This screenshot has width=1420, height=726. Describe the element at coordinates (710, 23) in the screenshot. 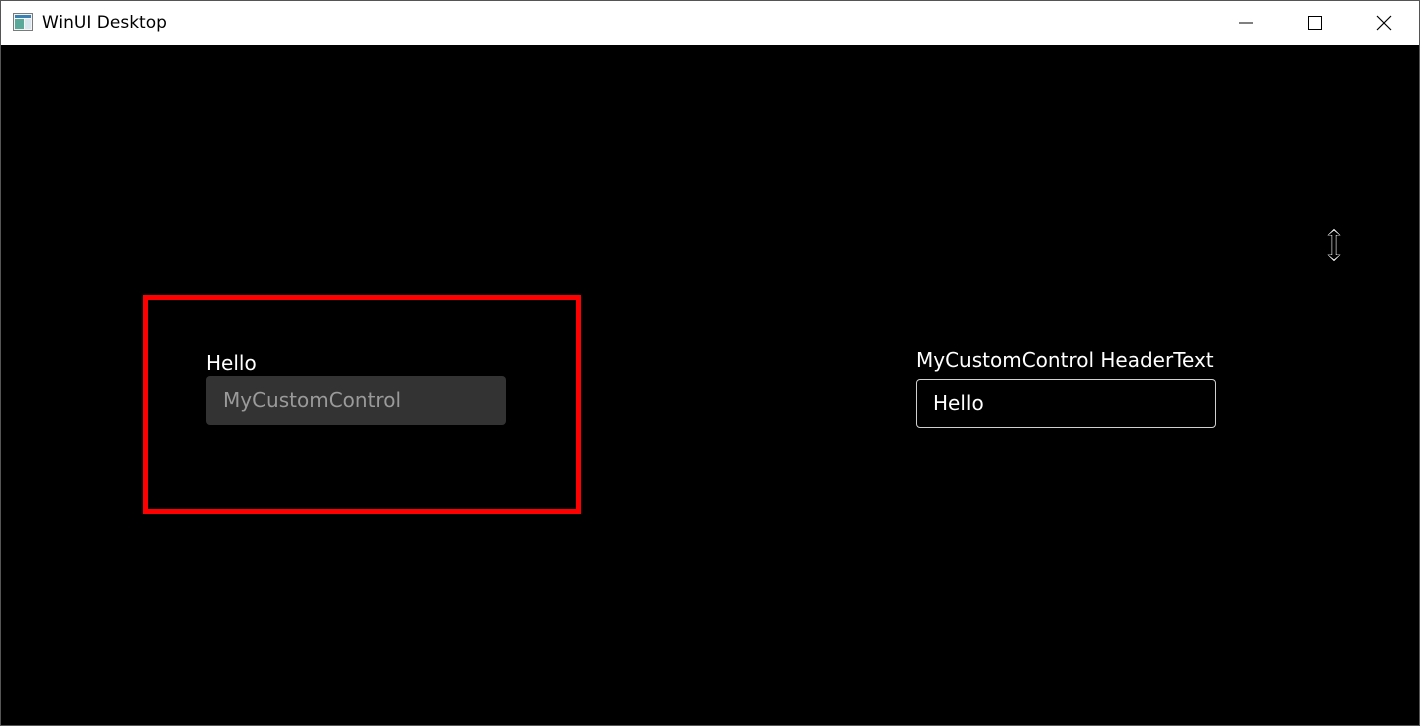

I see `title-bar: WinUI Desktop` at that location.